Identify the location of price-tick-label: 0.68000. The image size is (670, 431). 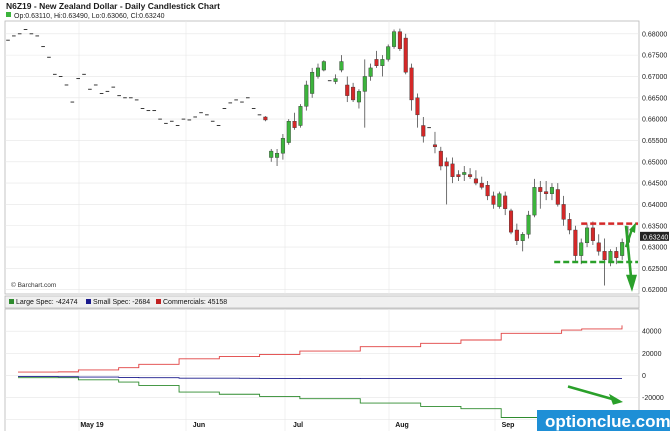
(654, 34).